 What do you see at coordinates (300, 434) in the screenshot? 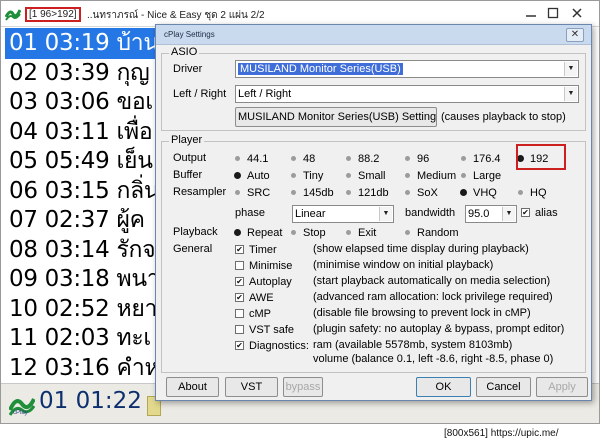
I see `image-footer: [800x561] https://upic.me/` at bounding box center [300, 434].